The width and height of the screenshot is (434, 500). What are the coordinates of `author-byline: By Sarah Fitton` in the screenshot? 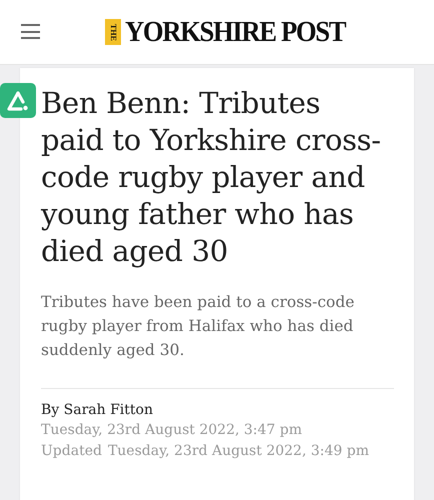 It's located at (97, 410).